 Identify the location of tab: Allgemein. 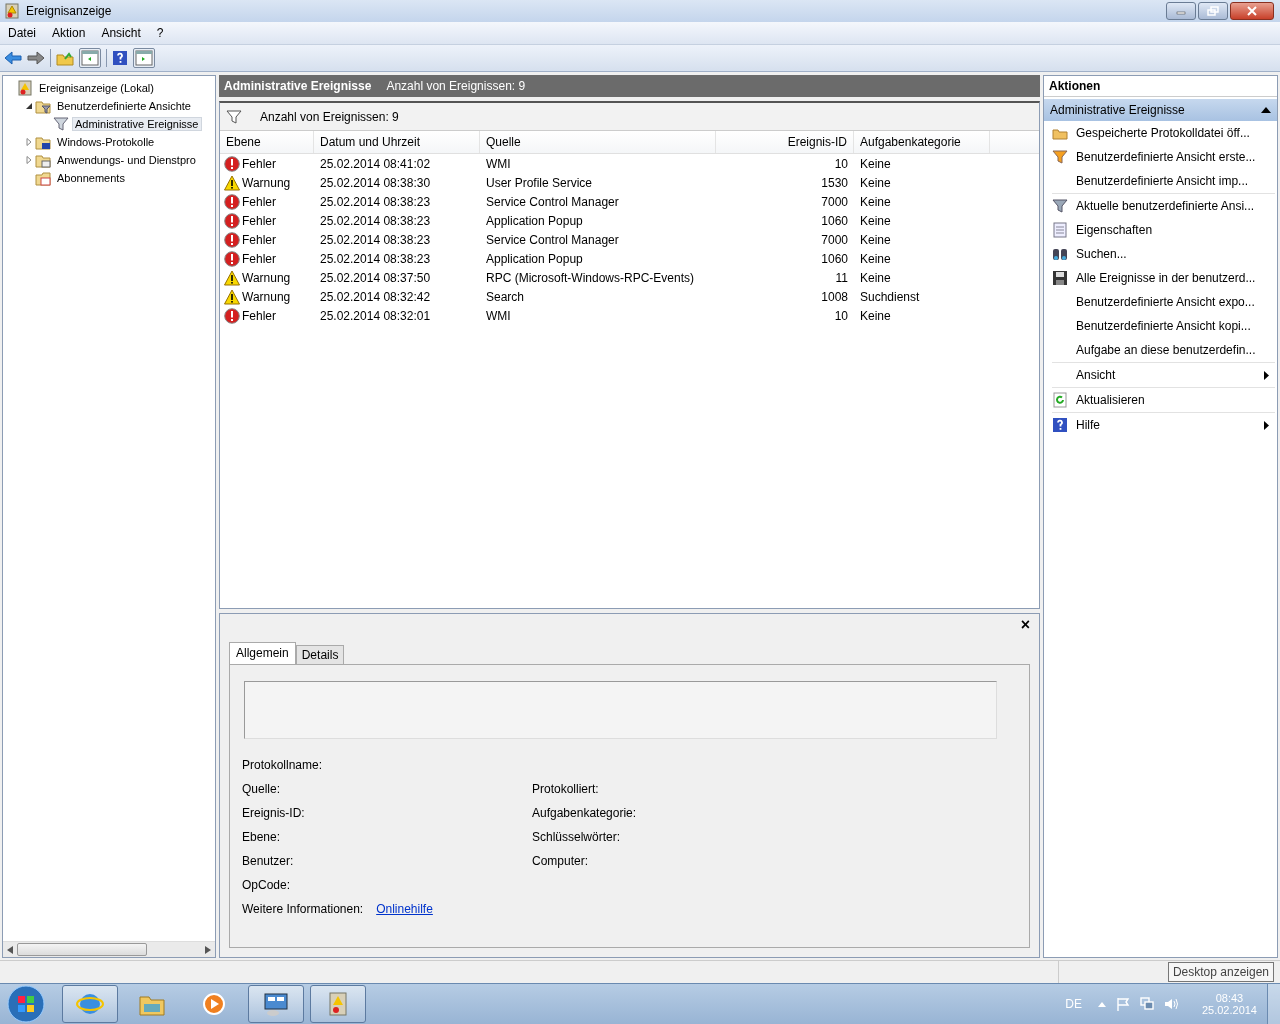
(262, 653).